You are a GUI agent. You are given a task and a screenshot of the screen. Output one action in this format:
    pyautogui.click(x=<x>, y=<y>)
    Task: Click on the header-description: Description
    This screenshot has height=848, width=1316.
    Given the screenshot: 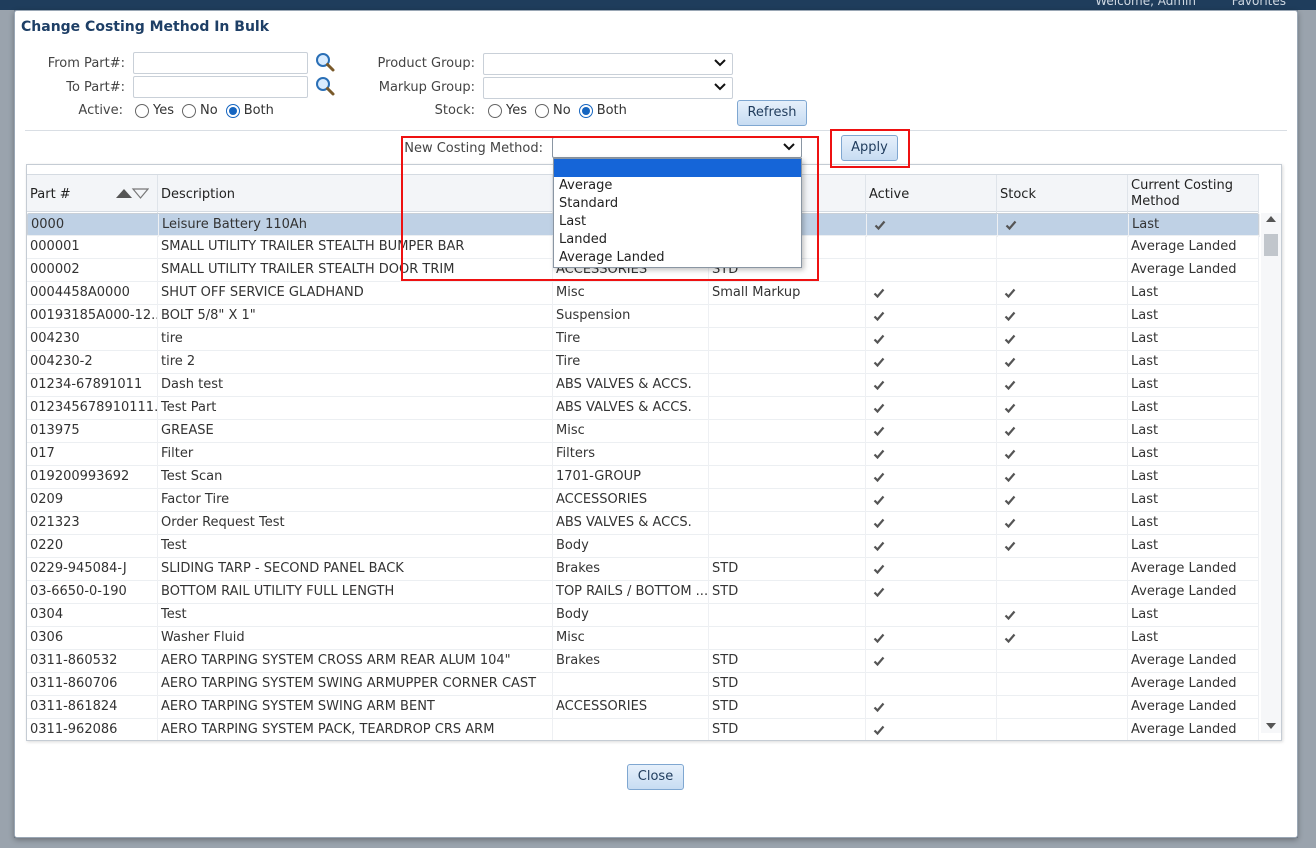 What is the action you would take?
    pyautogui.click(x=355, y=194)
    